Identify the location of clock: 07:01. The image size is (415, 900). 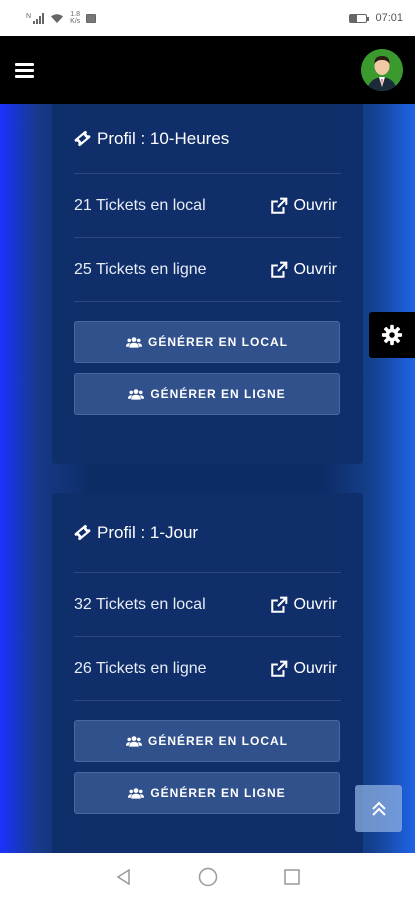
(389, 18).